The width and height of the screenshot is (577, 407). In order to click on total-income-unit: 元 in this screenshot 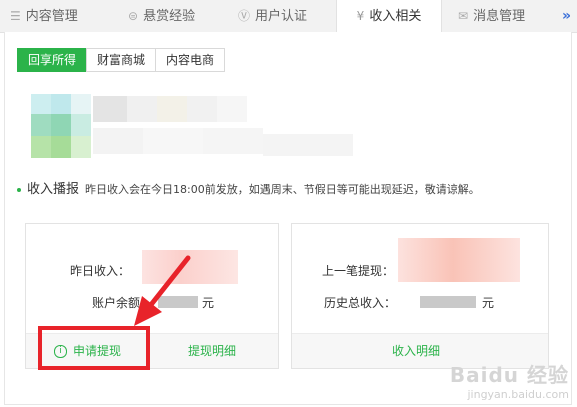, I will do `click(488, 303)`.